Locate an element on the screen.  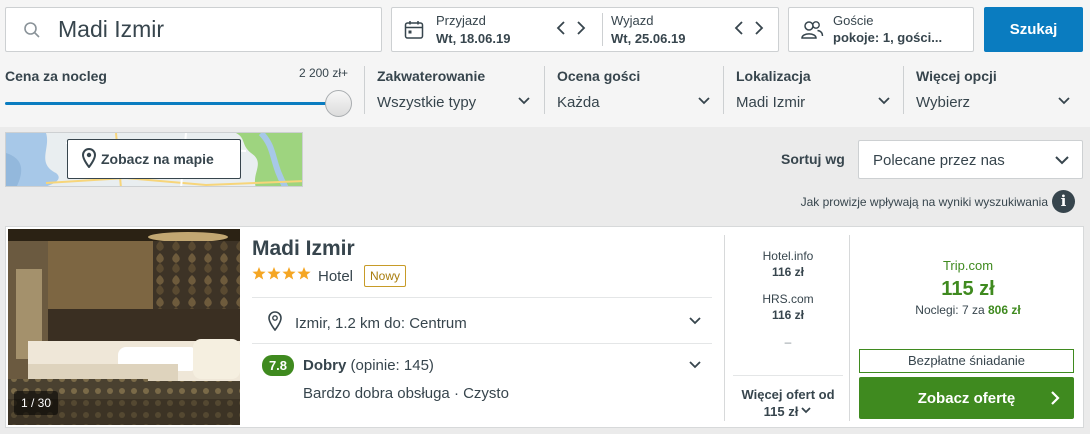
view-deal-label: Zobacz ofertę is located at coordinates (966, 398).